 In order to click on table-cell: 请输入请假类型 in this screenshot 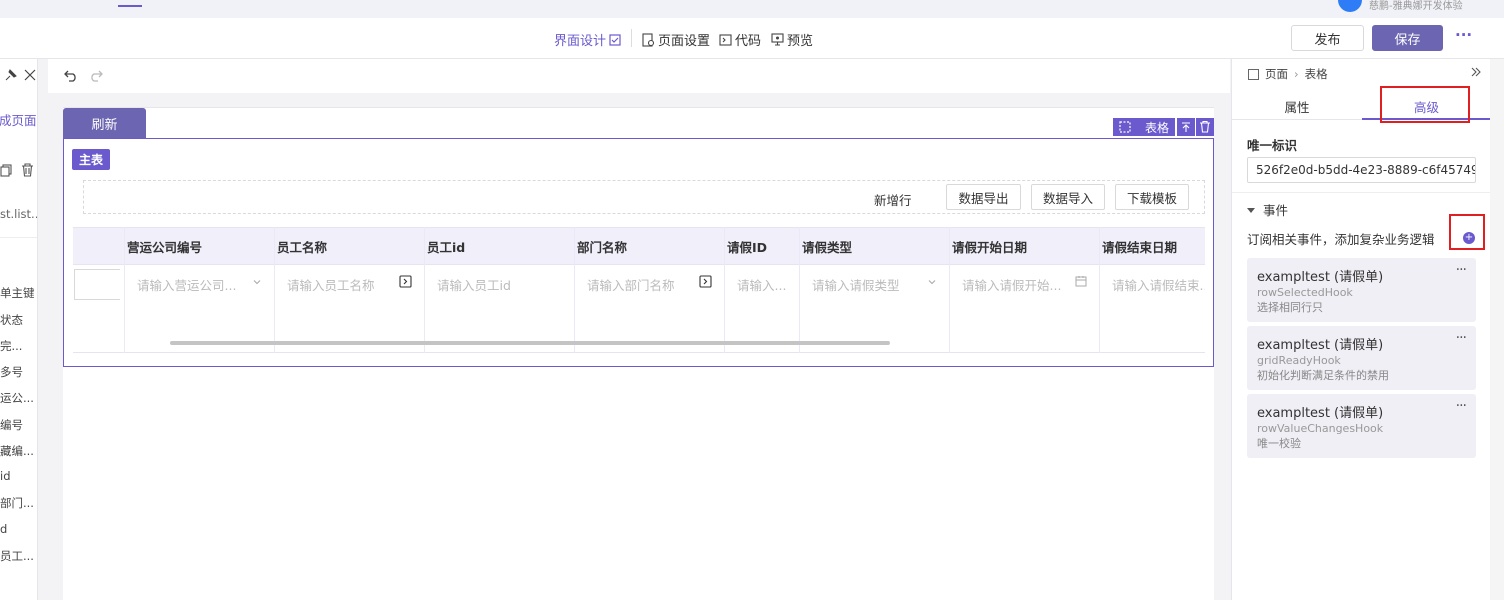, I will do `click(875, 309)`.